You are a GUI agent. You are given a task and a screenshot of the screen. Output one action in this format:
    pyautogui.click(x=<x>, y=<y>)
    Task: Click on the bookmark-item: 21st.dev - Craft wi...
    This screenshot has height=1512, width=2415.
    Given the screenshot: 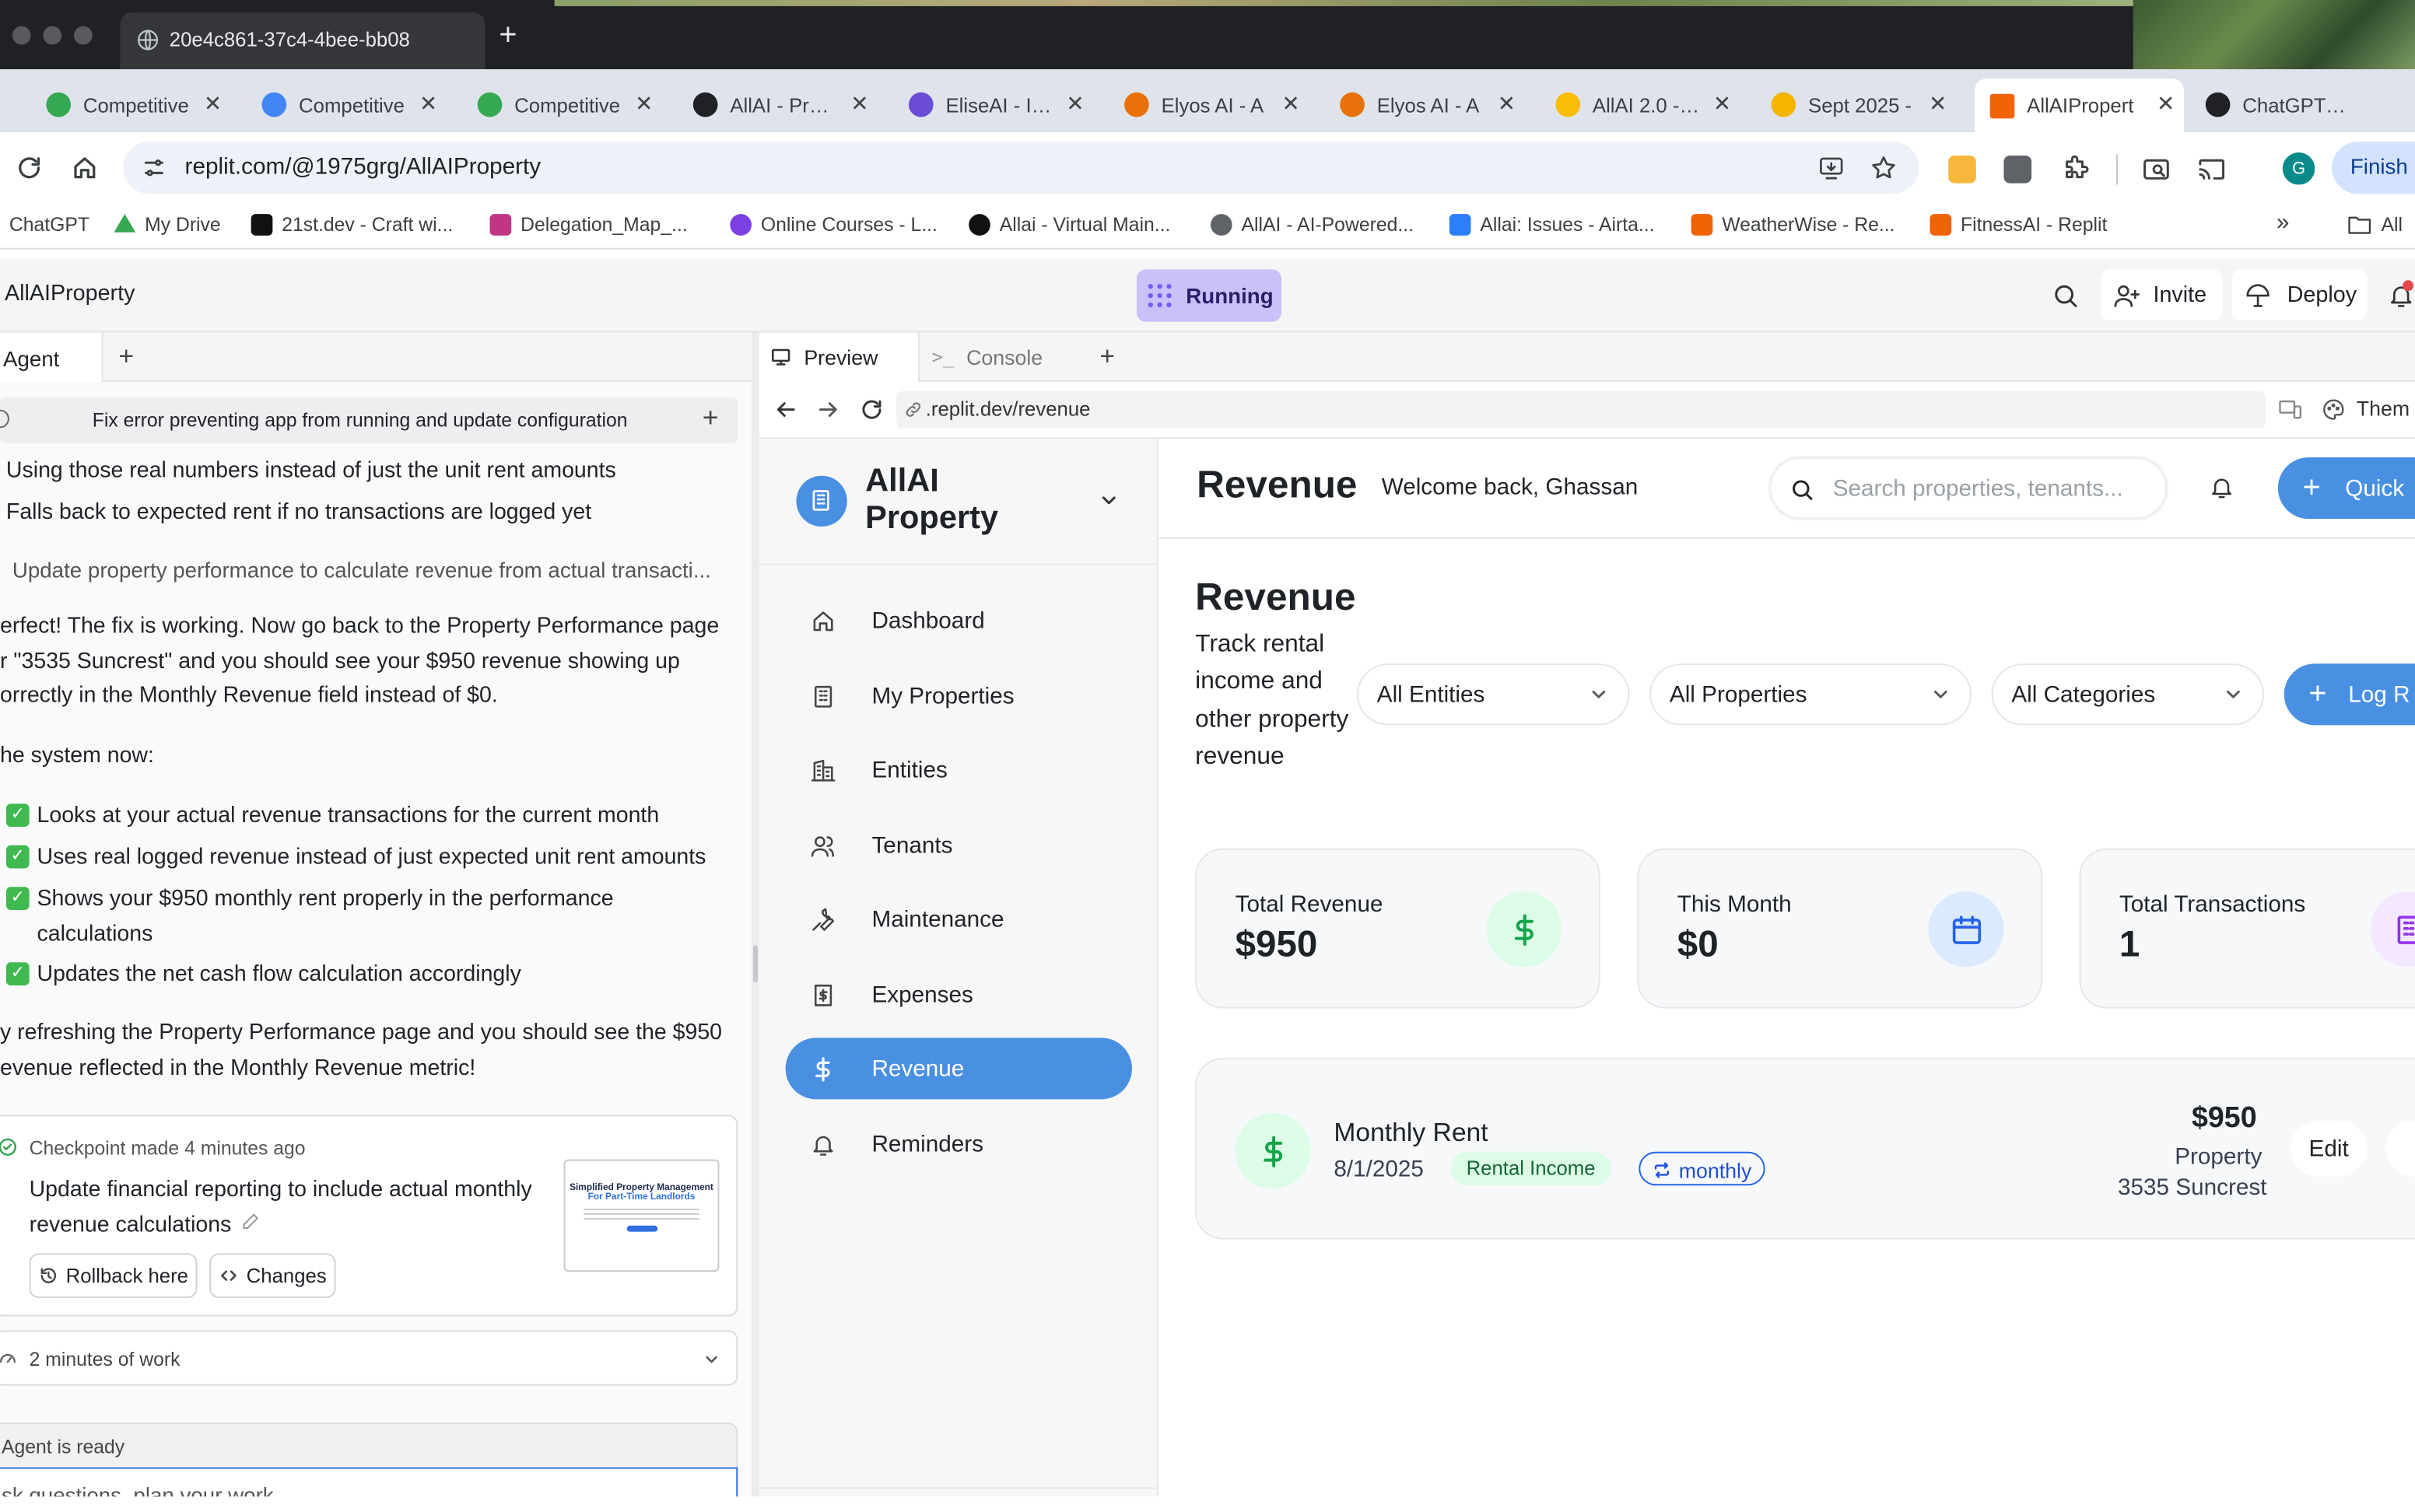 What is the action you would take?
    pyautogui.click(x=352, y=225)
    